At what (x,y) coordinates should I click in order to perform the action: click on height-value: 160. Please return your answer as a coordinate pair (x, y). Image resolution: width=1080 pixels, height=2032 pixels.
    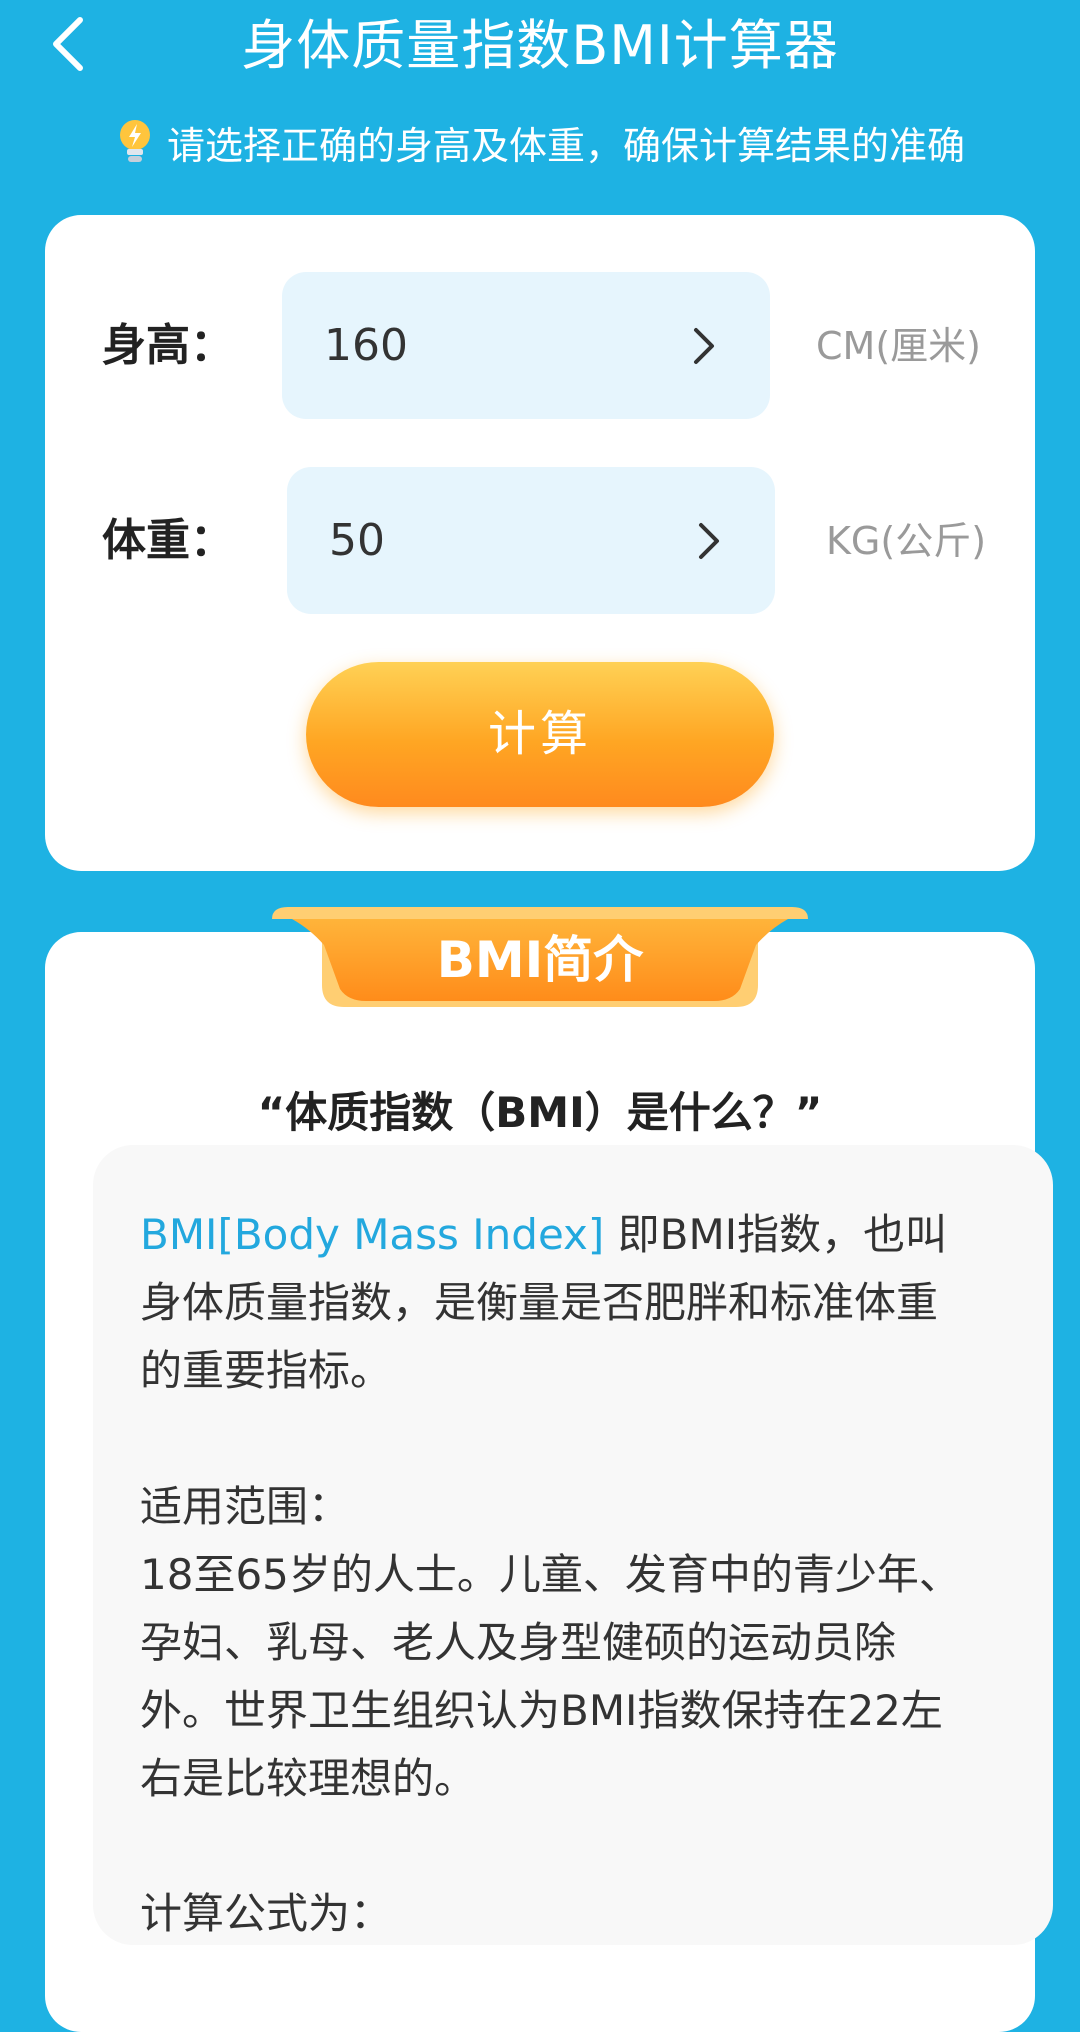
    Looking at the image, I should click on (366, 345).